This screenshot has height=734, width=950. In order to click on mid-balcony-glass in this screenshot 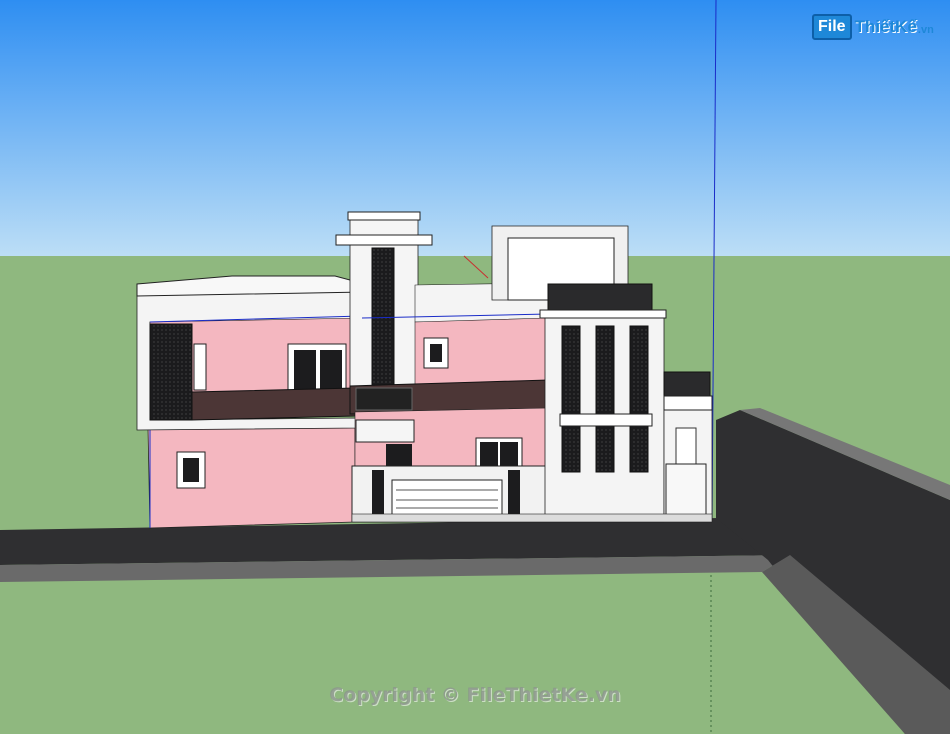, I will do `click(384, 399)`.